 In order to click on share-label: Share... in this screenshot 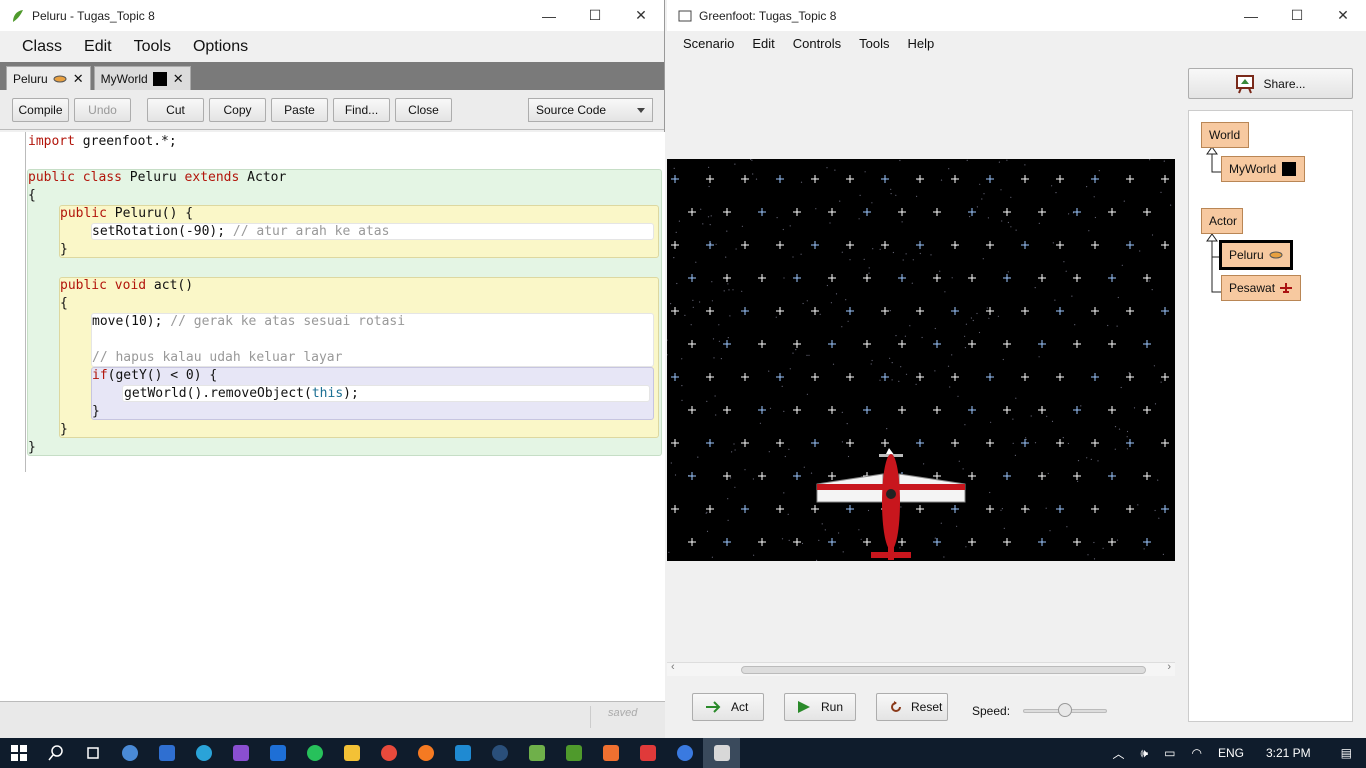, I will do `click(1284, 83)`.